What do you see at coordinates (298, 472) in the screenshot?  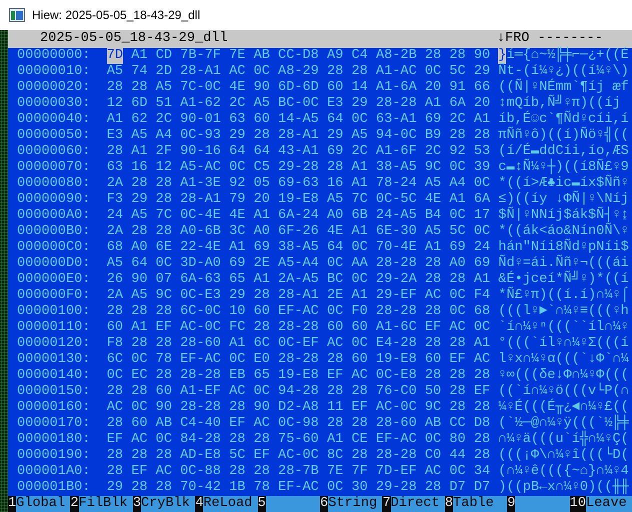 I see `hex-bytes: 28 EF AC 0C-88 28 28 28-7B 7E 7F 7D-EF AC 0C 34` at bounding box center [298, 472].